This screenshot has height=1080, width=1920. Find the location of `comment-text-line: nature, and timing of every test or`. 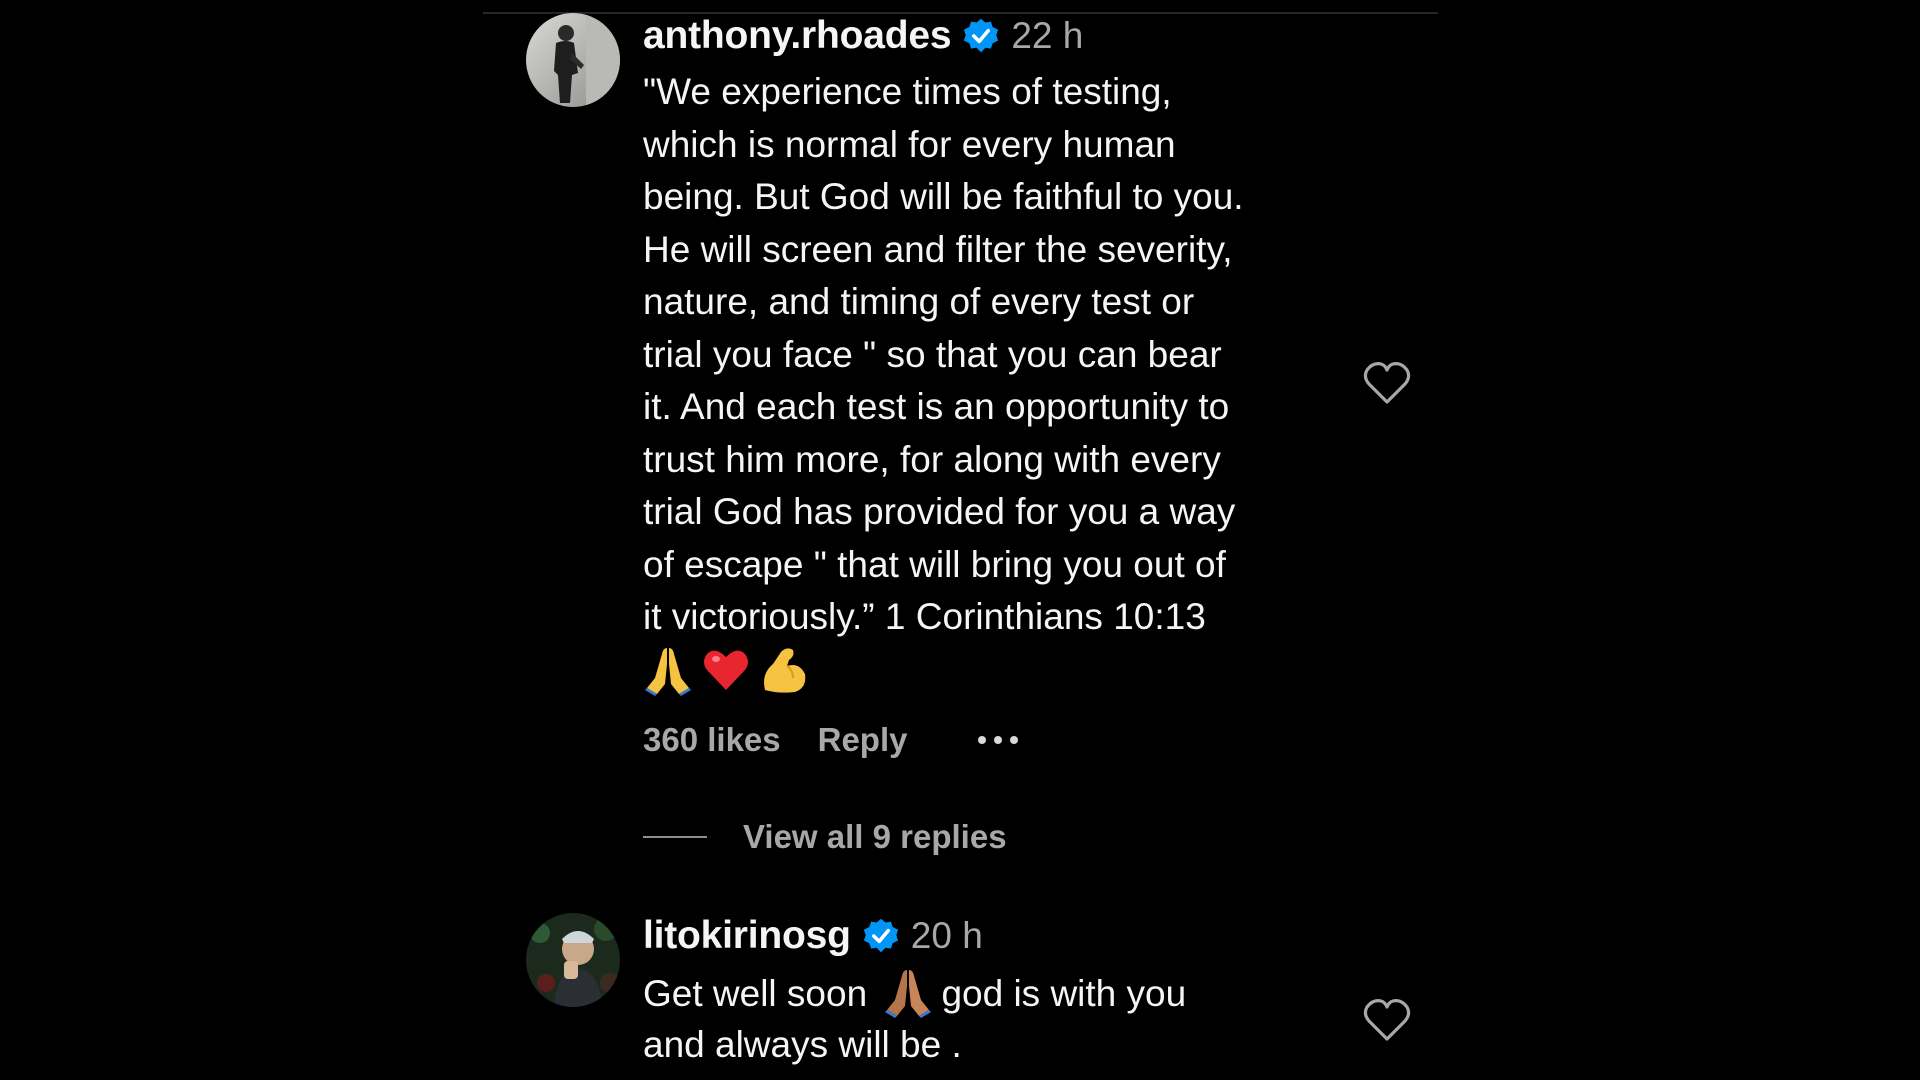

comment-text-line: nature, and timing of every test or is located at coordinates (919, 301).